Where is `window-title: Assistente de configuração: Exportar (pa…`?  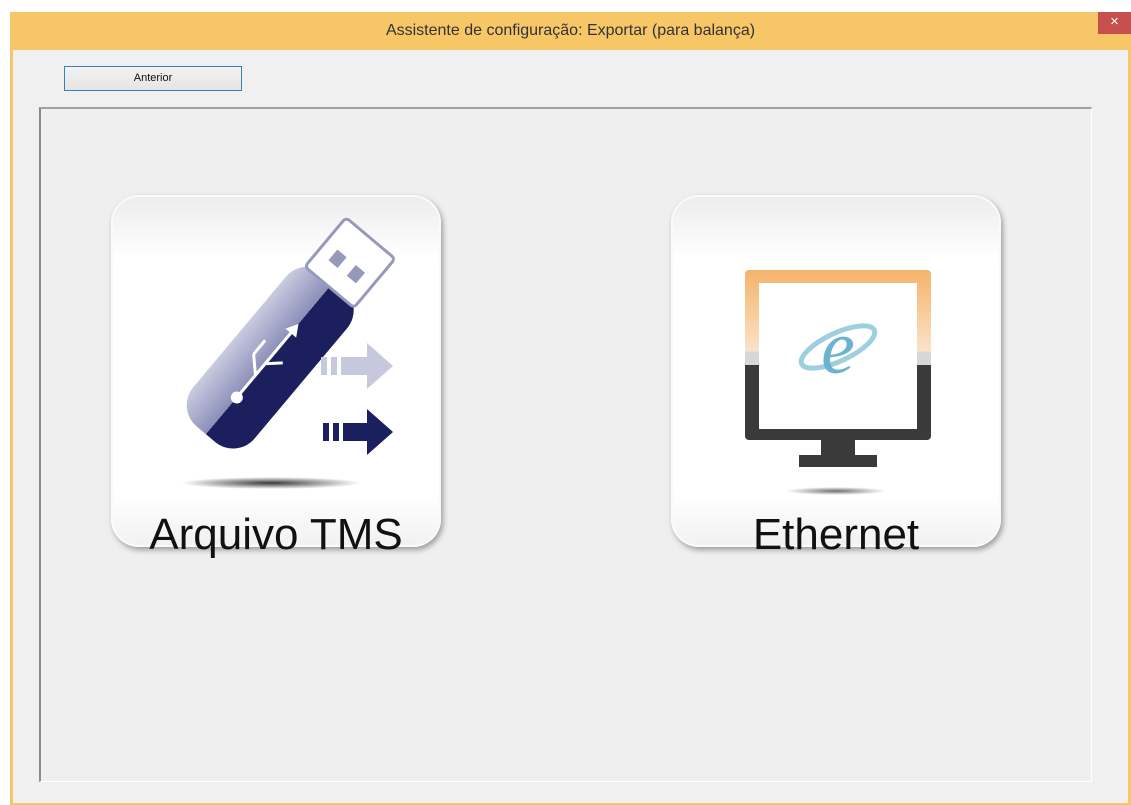 window-title: Assistente de configuração: Exportar (pa… is located at coordinates (570, 30).